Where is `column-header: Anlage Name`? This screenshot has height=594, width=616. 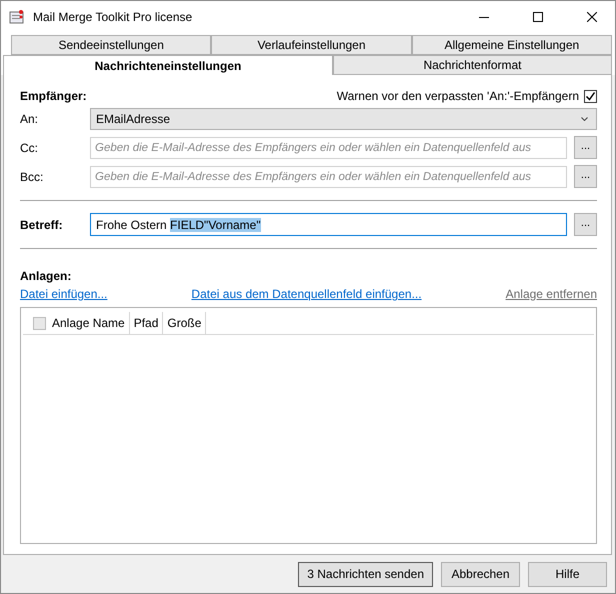 column-header: Anlage Name is located at coordinates (76, 323).